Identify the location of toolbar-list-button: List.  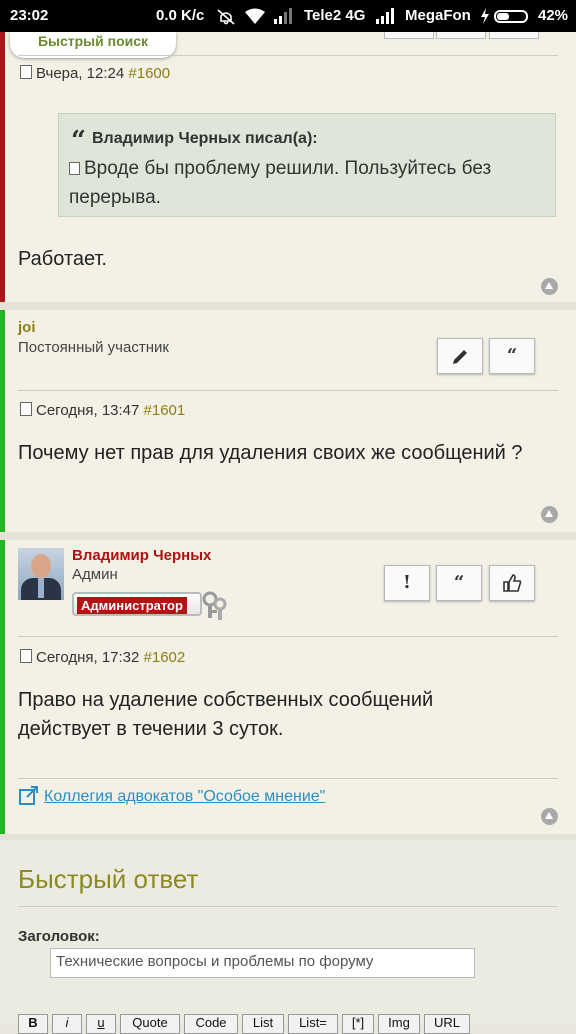
(263, 1024).